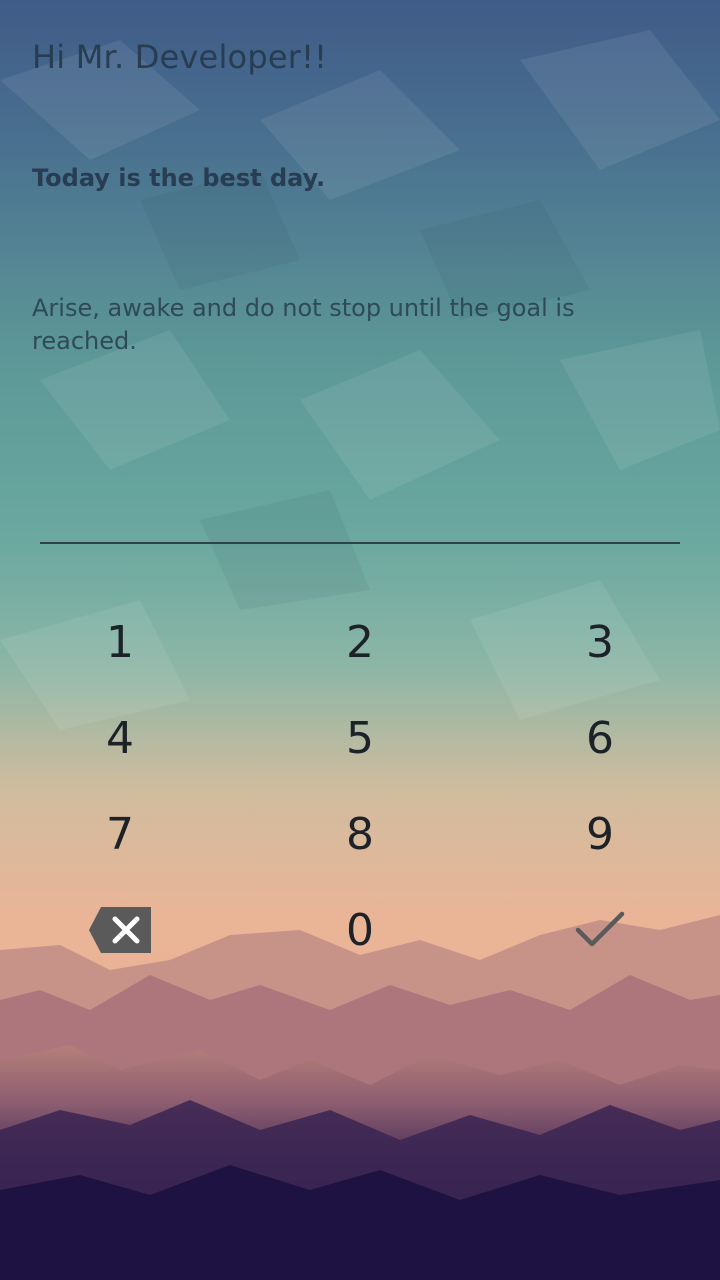 The image size is (720, 1280). I want to click on check-icon, so click(600, 930).